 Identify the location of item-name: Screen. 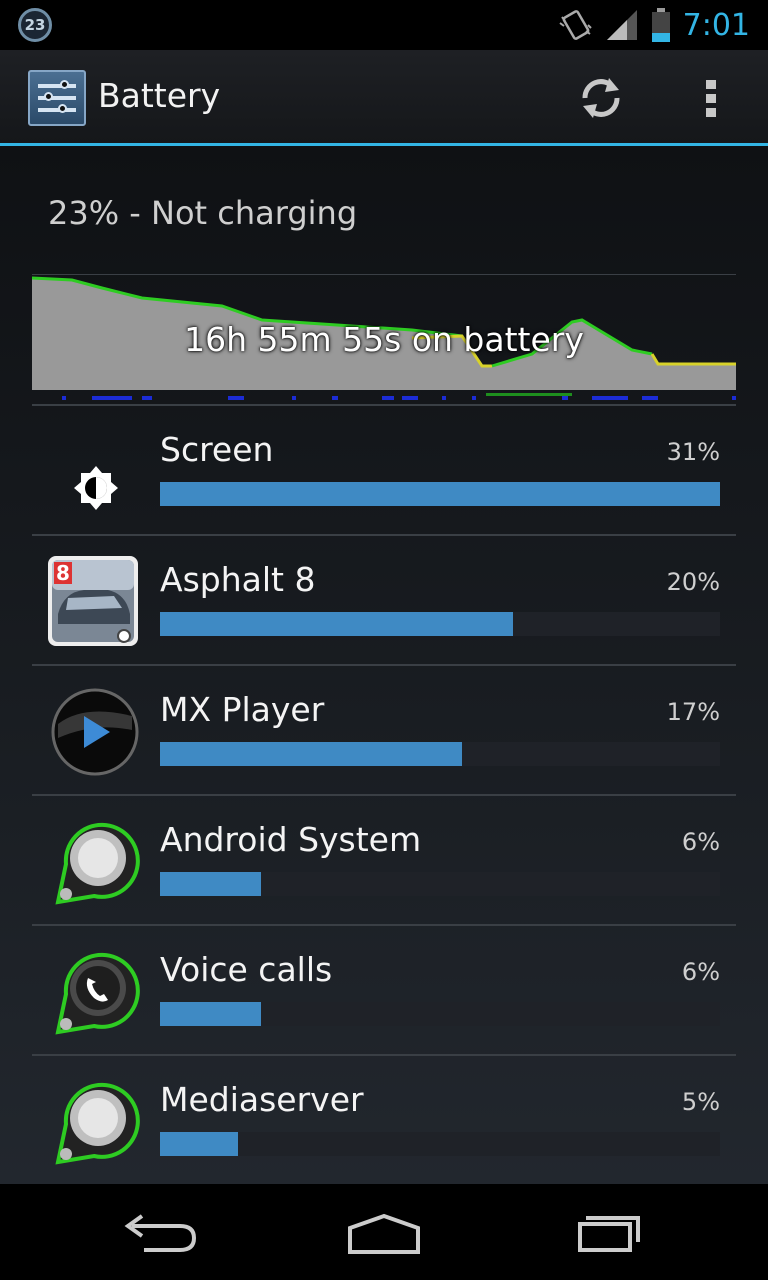
(217, 449).